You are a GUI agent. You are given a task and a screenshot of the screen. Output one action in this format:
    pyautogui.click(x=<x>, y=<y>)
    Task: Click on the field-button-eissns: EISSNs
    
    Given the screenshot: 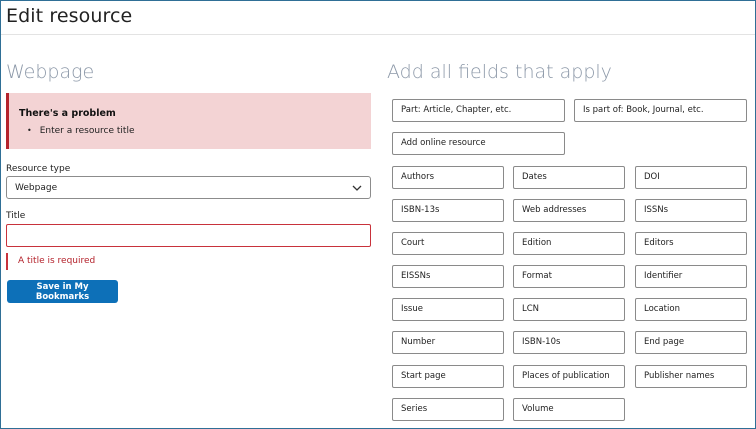 What is the action you would take?
    pyautogui.click(x=448, y=276)
    